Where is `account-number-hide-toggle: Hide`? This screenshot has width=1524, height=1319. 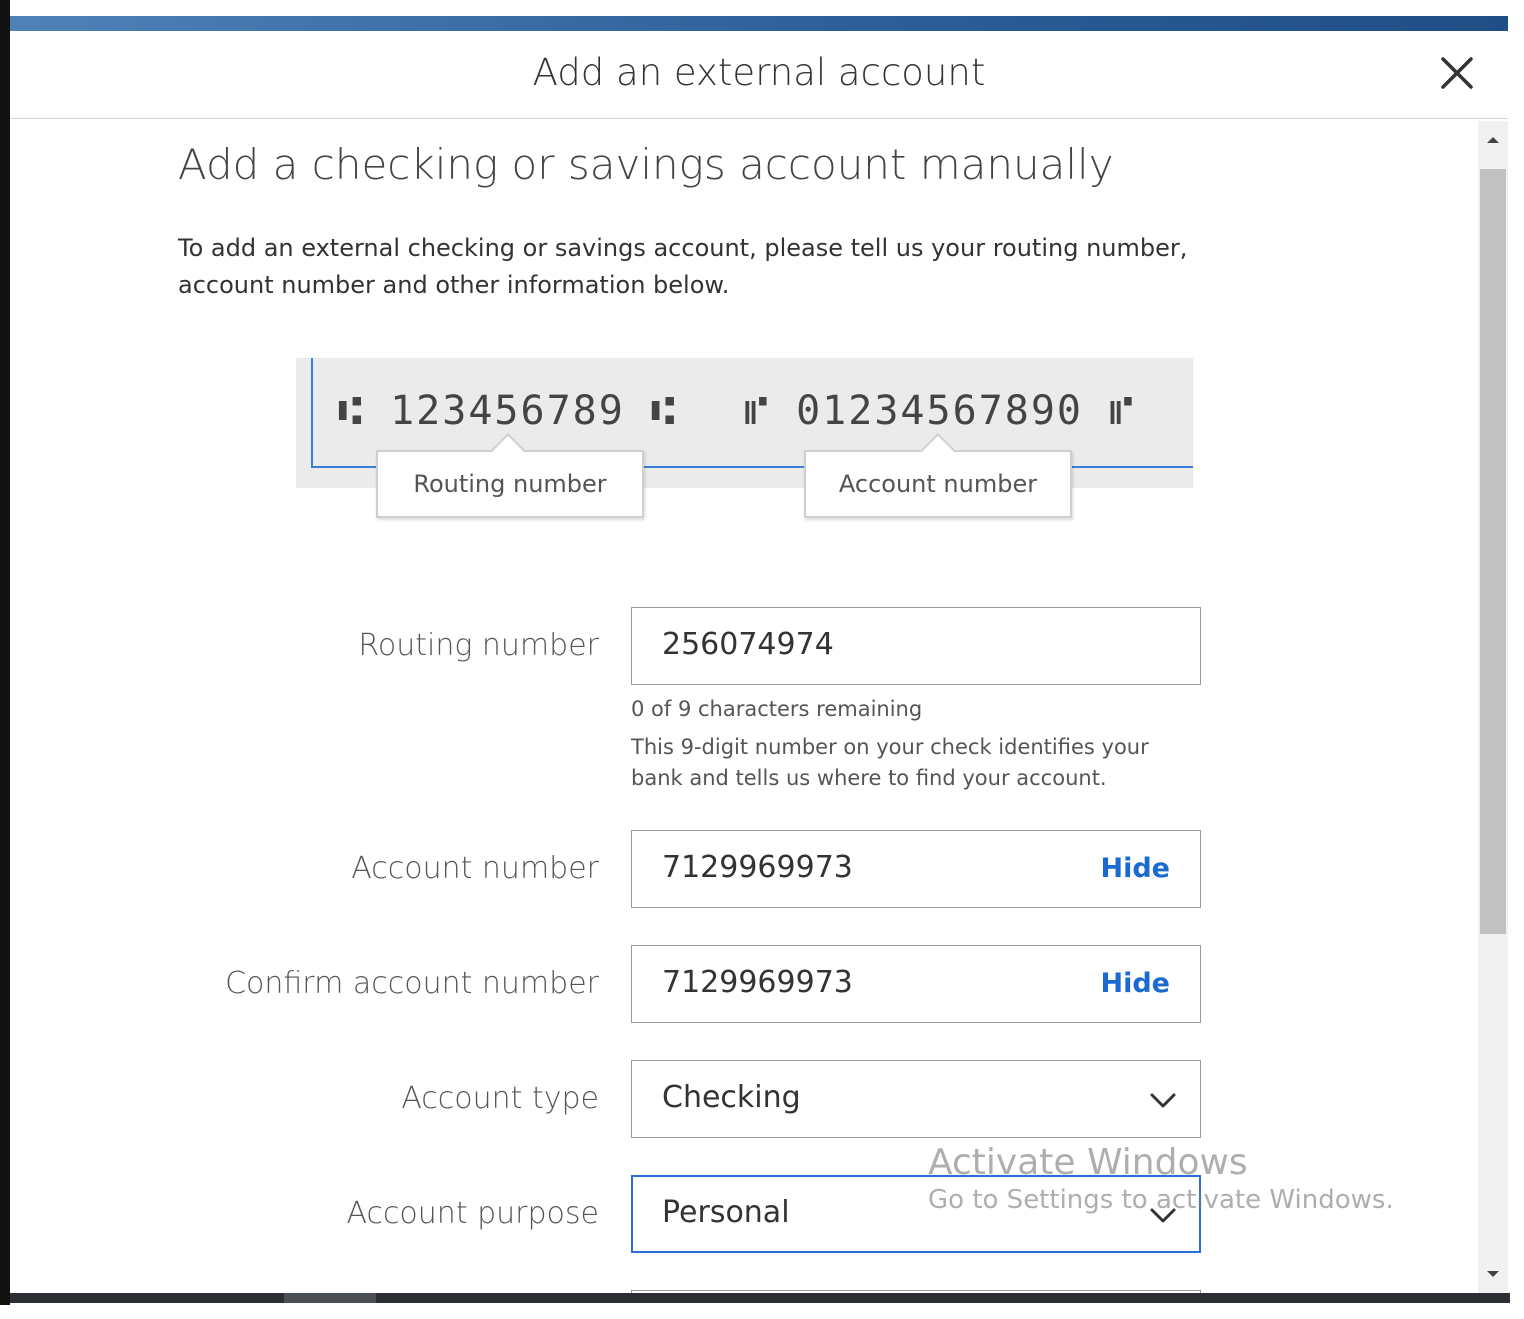 account-number-hide-toggle: Hide is located at coordinates (1136, 868).